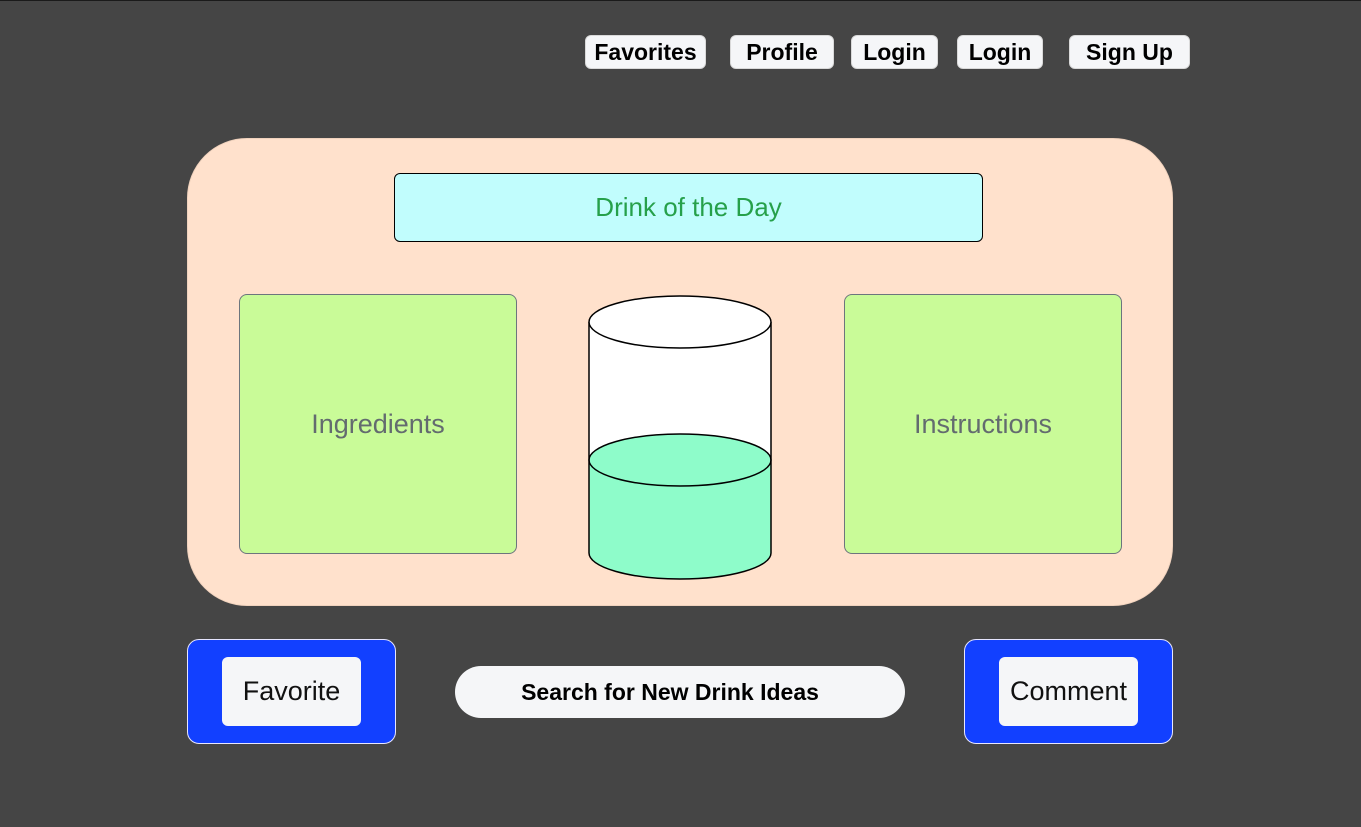 The image size is (1361, 827). What do you see at coordinates (688, 207) in the screenshot?
I see `drink-of-the-day-title: Drink of the Day` at bounding box center [688, 207].